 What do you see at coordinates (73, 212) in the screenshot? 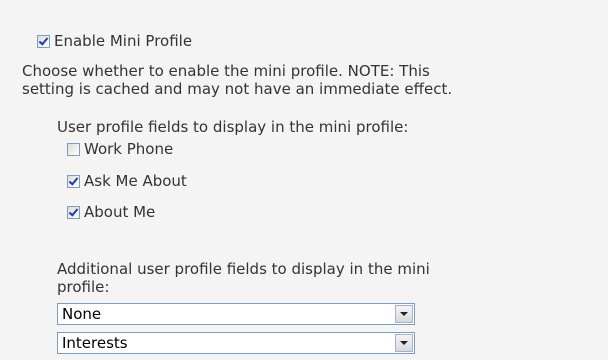
I see `about-me-checkbox` at bounding box center [73, 212].